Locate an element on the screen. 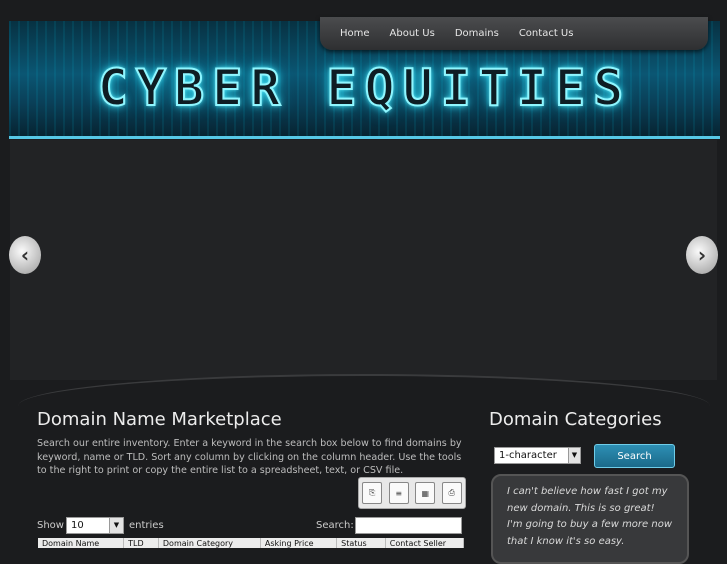 The image size is (727, 564). banner-stripe is located at coordinates (364, 137).